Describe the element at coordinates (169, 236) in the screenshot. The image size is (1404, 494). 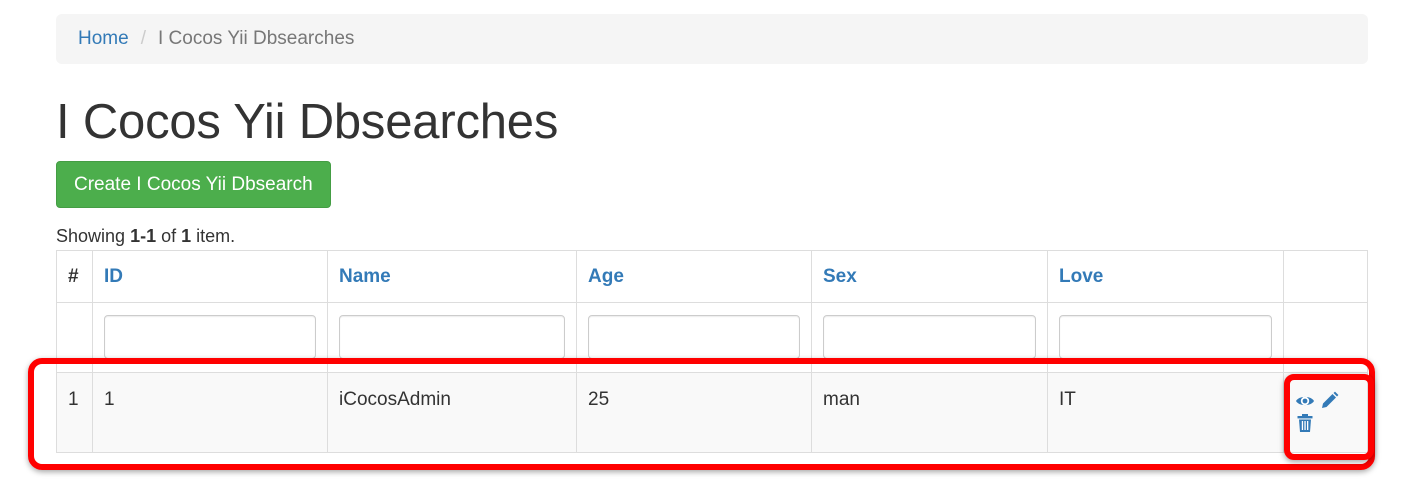
I see `summary-middle: of` at that location.